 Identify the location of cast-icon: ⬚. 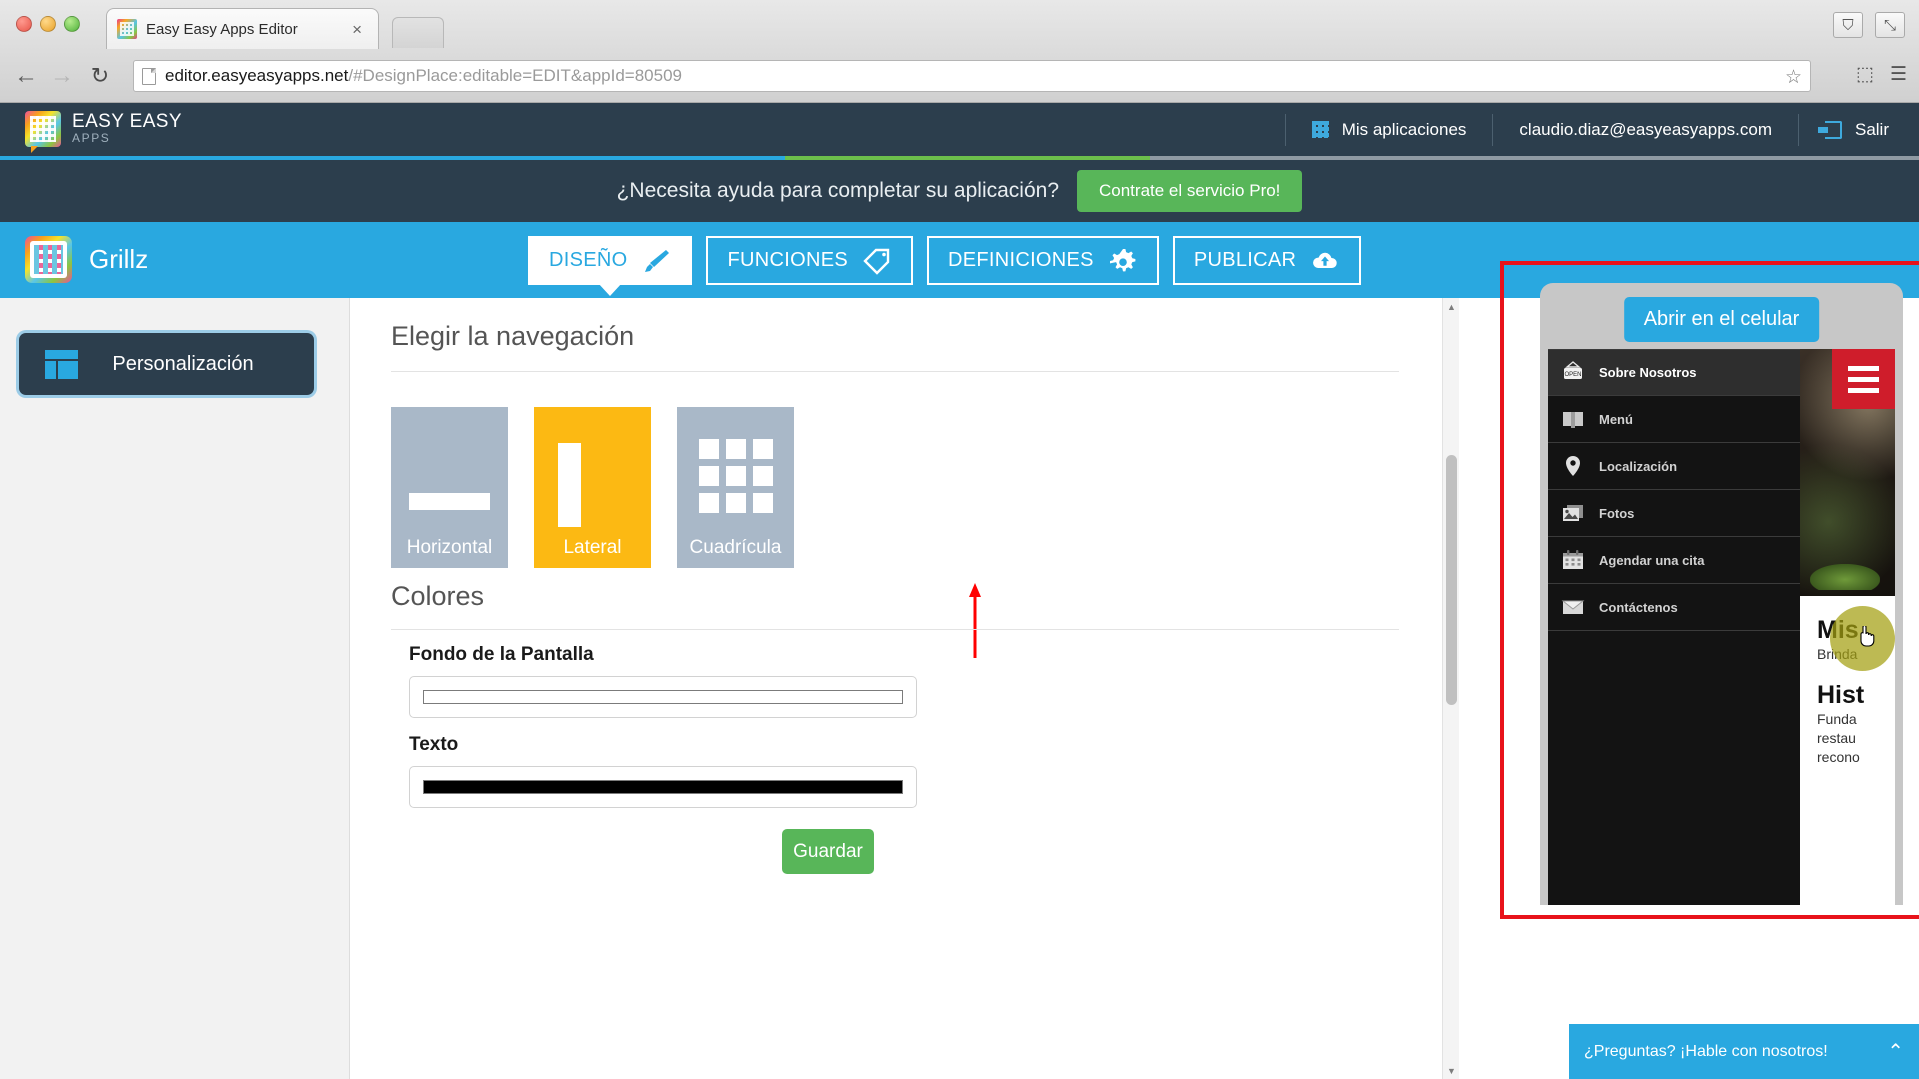
(1865, 74).